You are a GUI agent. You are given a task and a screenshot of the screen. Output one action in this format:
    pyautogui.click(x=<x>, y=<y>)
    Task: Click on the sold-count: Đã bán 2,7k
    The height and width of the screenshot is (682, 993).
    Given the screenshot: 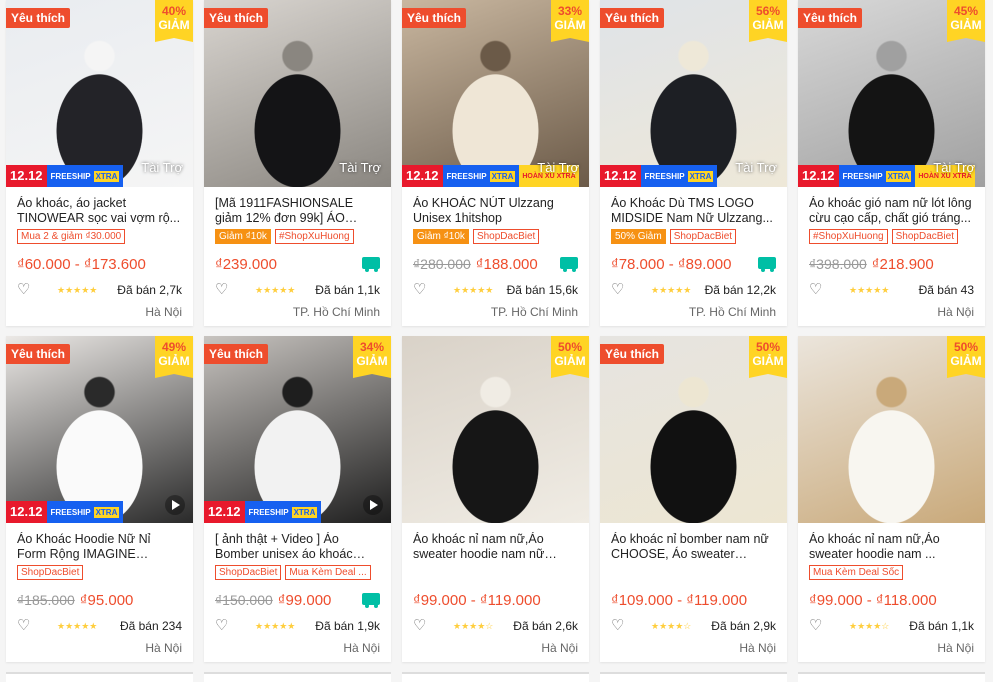 What is the action you would take?
    pyautogui.click(x=149, y=290)
    